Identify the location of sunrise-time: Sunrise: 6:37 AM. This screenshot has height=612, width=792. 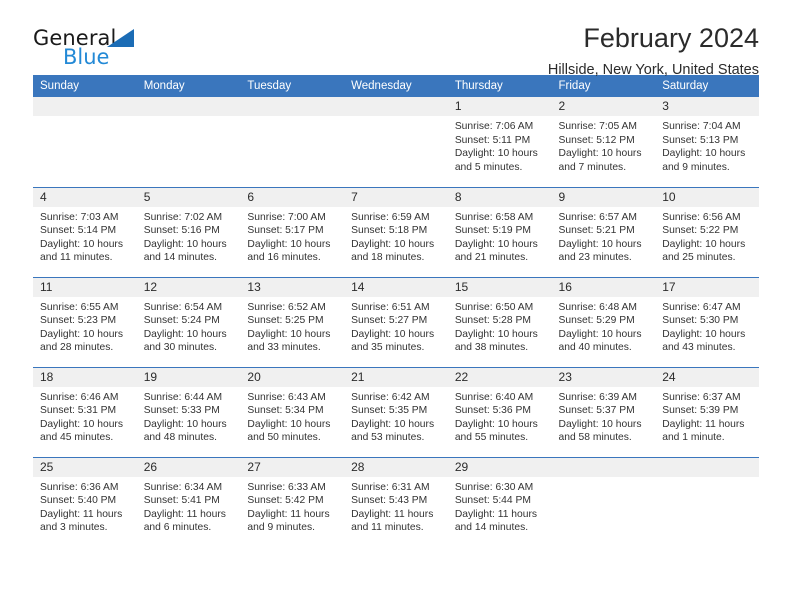
(701, 397).